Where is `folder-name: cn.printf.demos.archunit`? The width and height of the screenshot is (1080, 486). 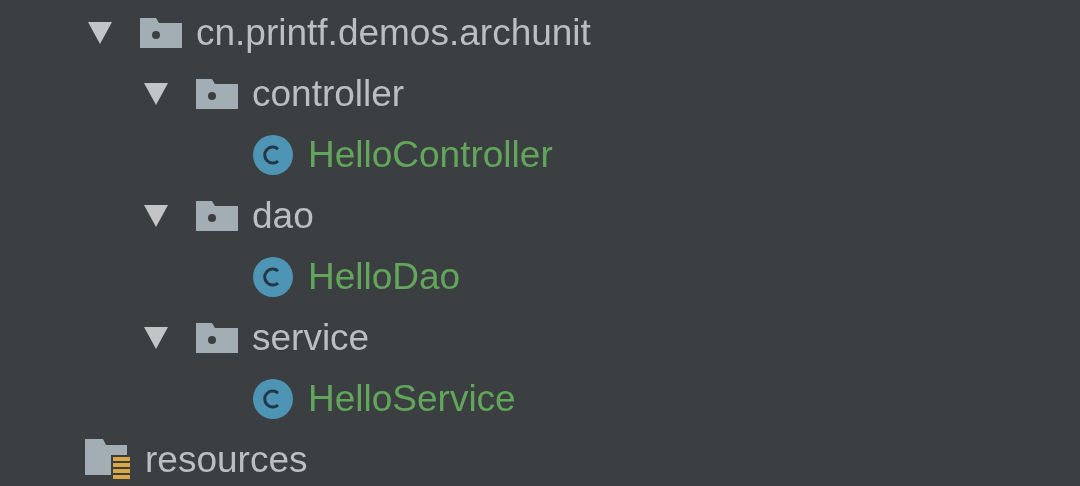 folder-name: cn.printf.demos.archunit is located at coordinates (393, 32).